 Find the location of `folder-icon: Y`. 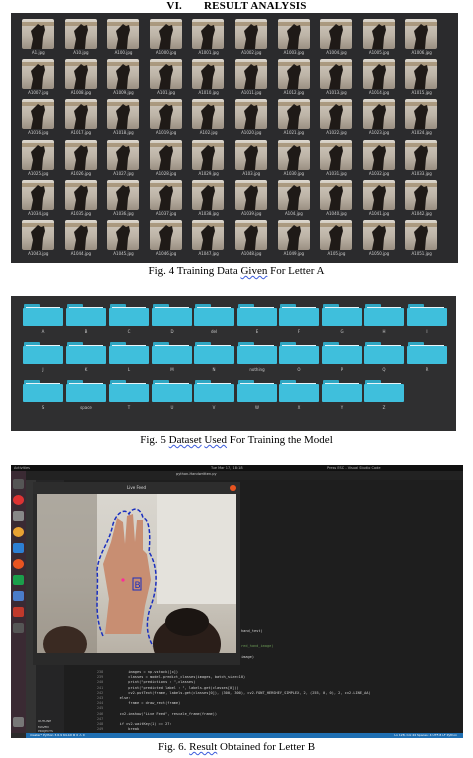

folder-icon: Y is located at coordinates (342, 396).